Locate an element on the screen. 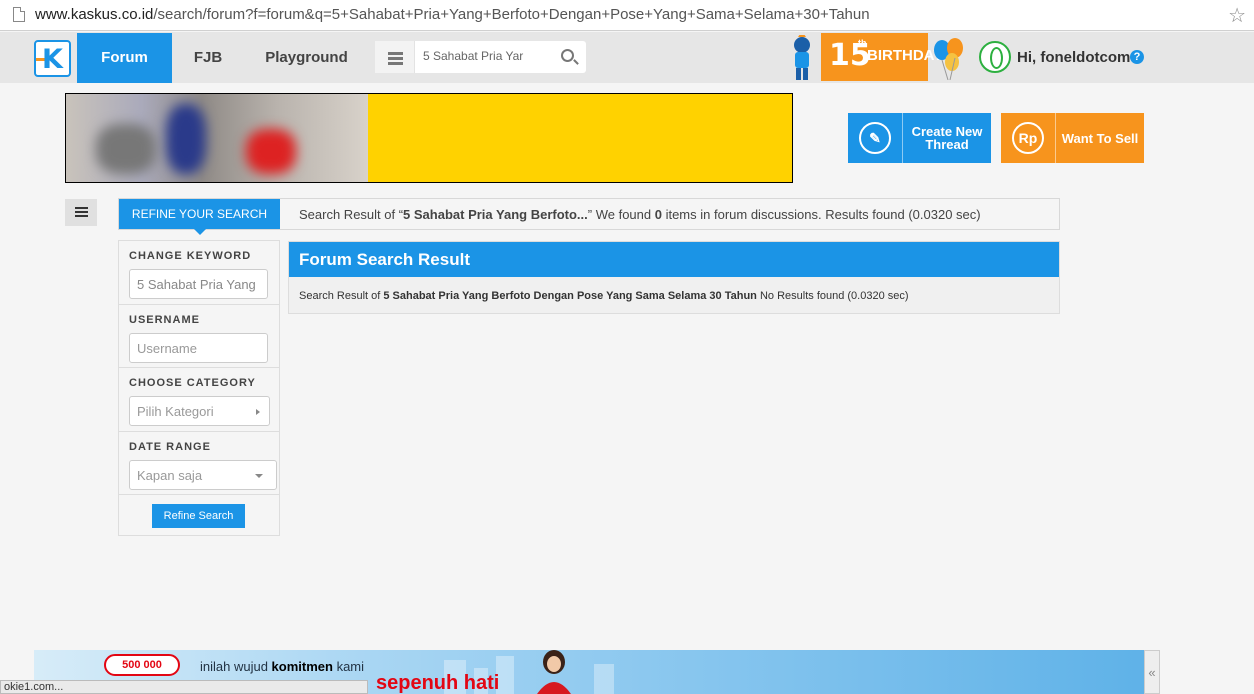 Image resolution: width=1254 pixels, height=694 pixels. rupiah-icon: Rp is located at coordinates (1028, 138).